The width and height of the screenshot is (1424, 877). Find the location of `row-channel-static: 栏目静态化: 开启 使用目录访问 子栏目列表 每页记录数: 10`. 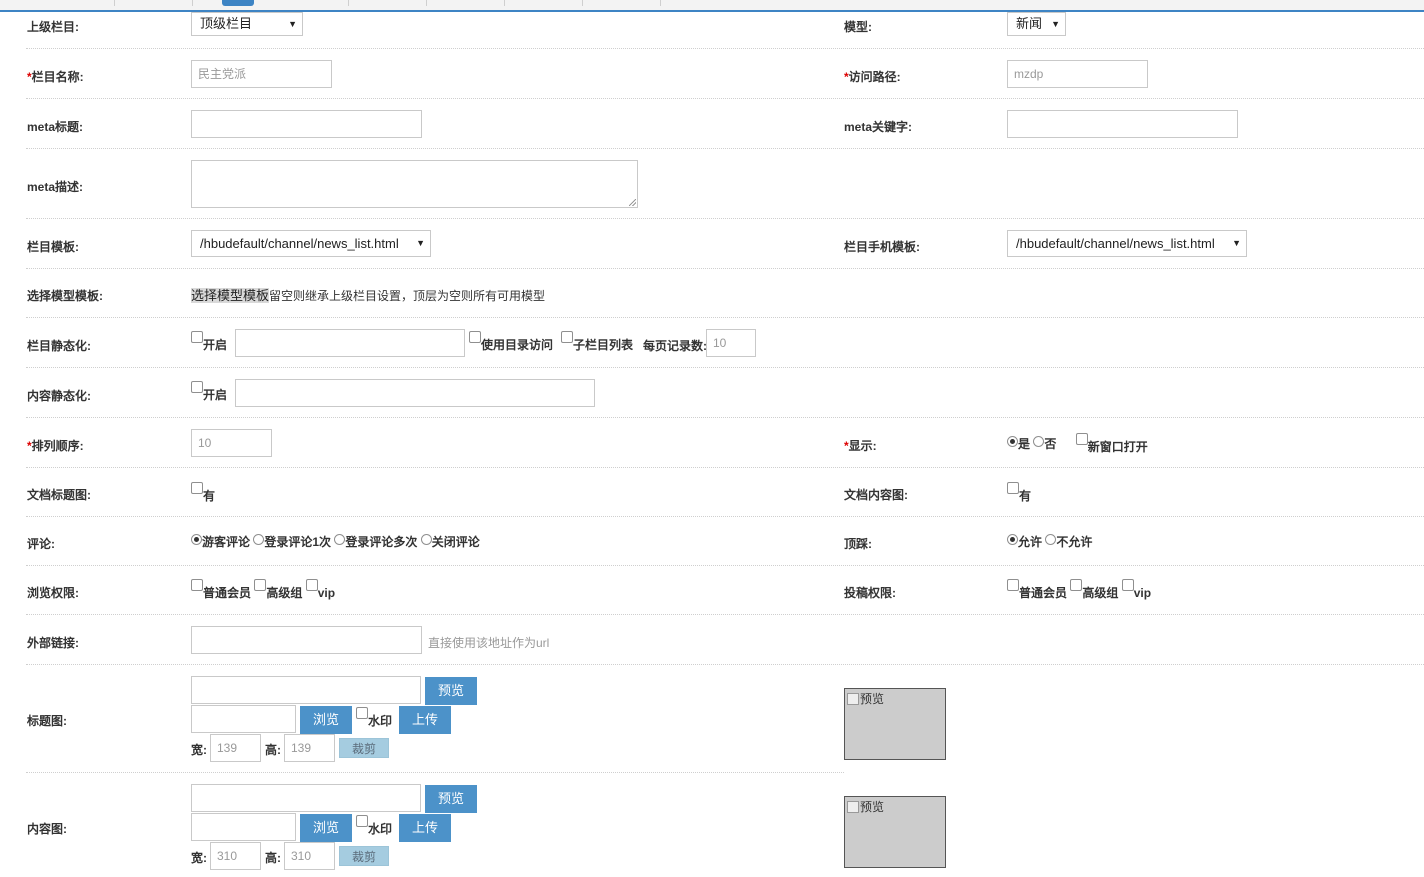

row-channel-static: 栏目静态化: 开启 使用目录访问 子栏目列表 每页记录数: 10 is located at coordinates (725, 342).